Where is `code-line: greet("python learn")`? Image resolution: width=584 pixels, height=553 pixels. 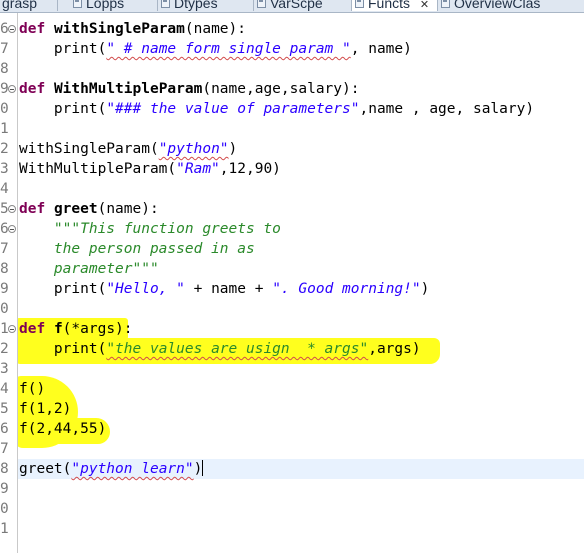 code-line: greet("python learn") is located at coordinates (111, 469).